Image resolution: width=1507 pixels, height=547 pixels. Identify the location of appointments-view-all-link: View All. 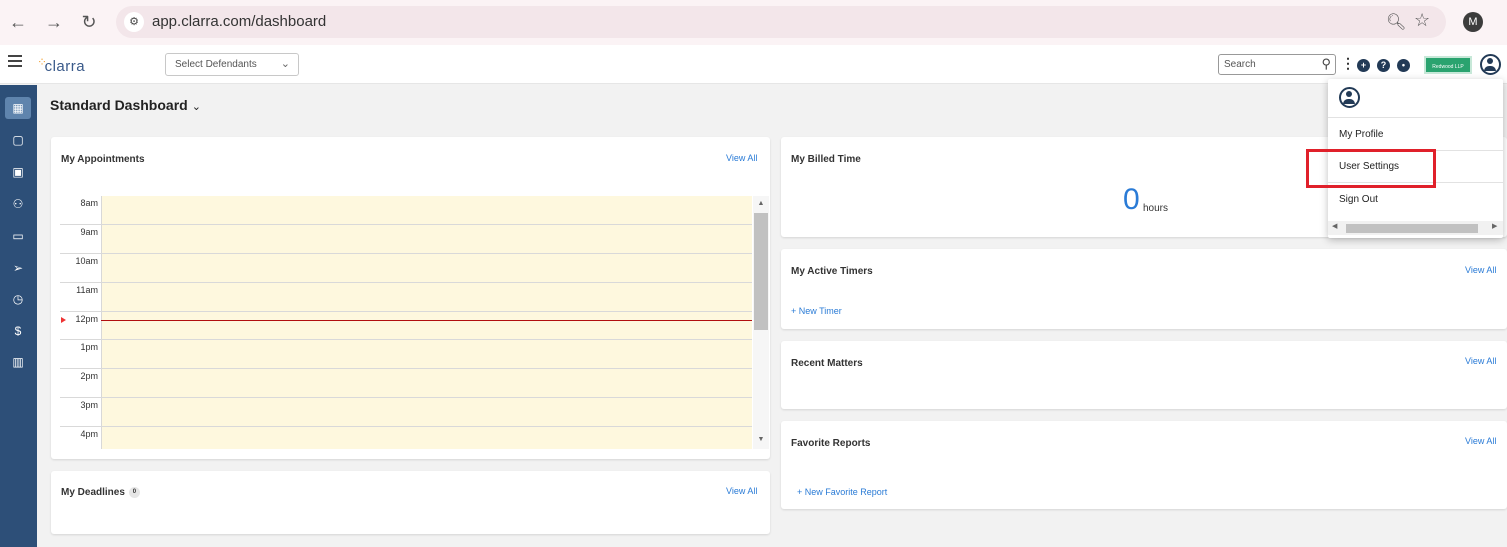
(741, 158).